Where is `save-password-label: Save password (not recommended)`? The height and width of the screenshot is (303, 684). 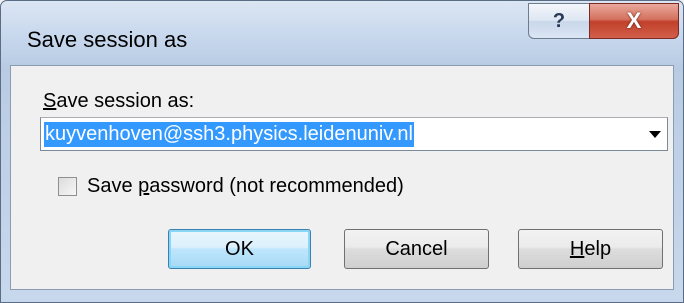
save-password-label: Save password (not recommended) is located at coordinates (245, 186).